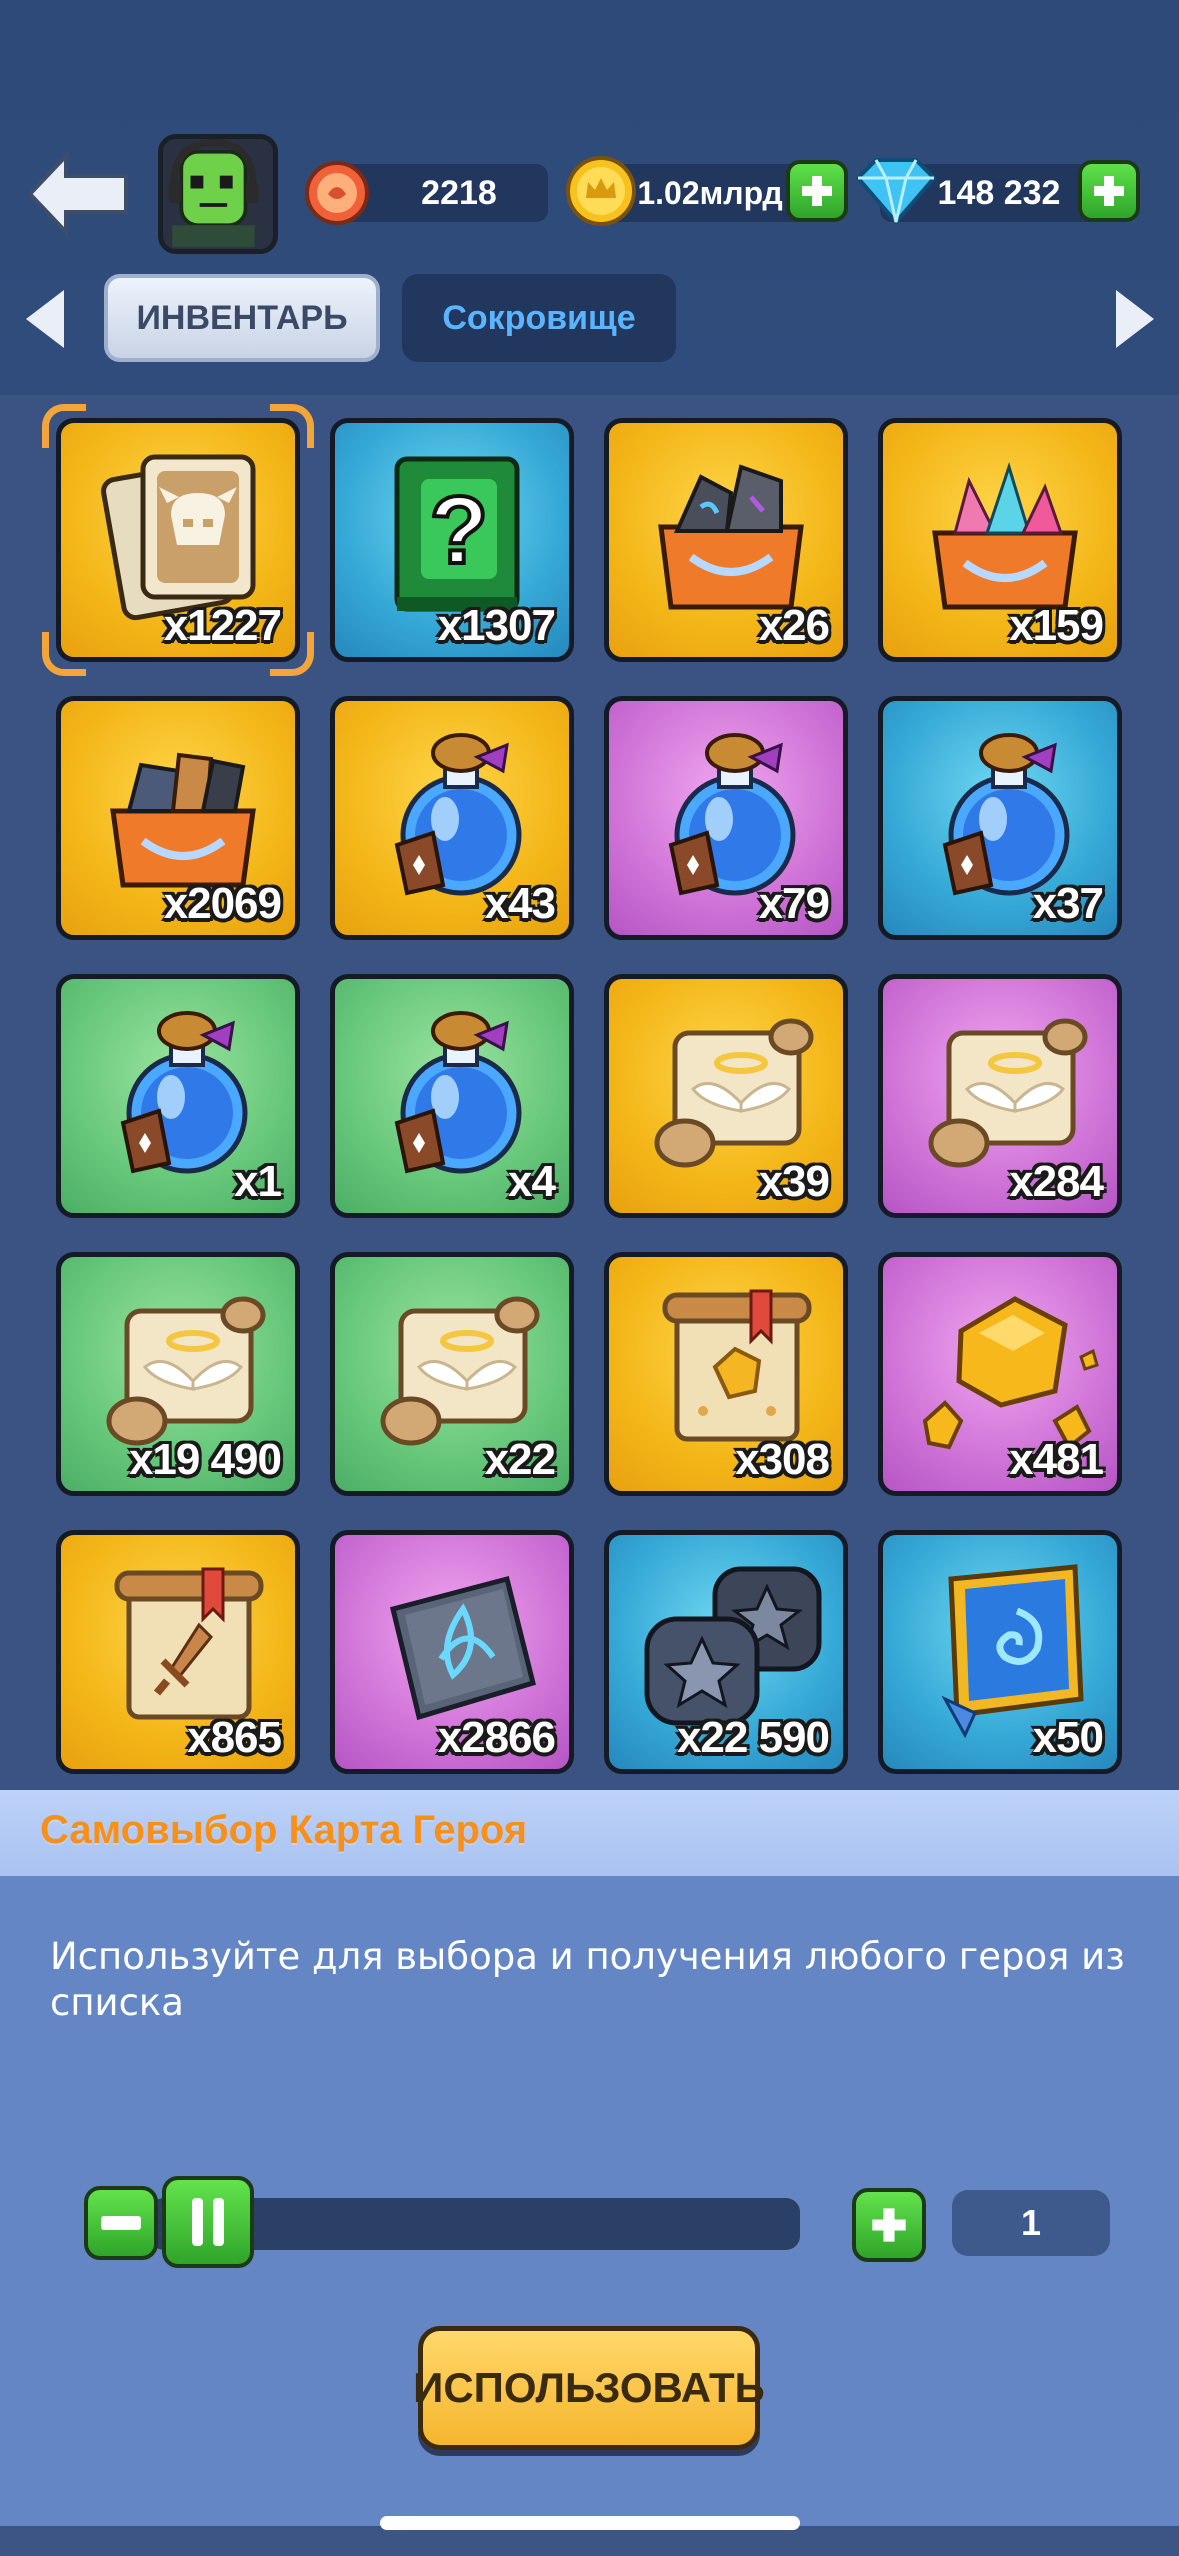  What do you see at coordinates (1056, 1459) in the screenshot?
I see `item-quantity: x481` at bounding box center [1056, 1459].